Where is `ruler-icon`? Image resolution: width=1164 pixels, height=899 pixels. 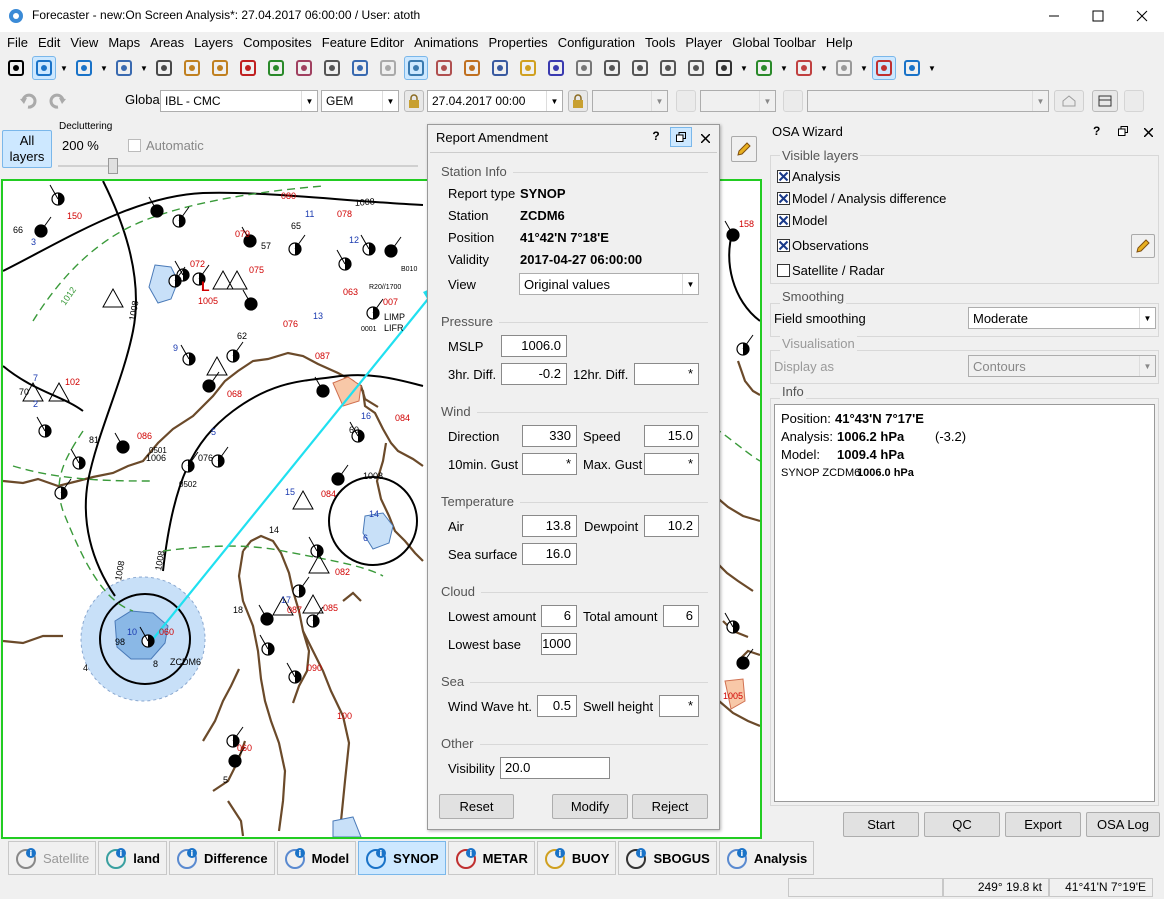
ruler-icon is located at coordinates (192, 68).